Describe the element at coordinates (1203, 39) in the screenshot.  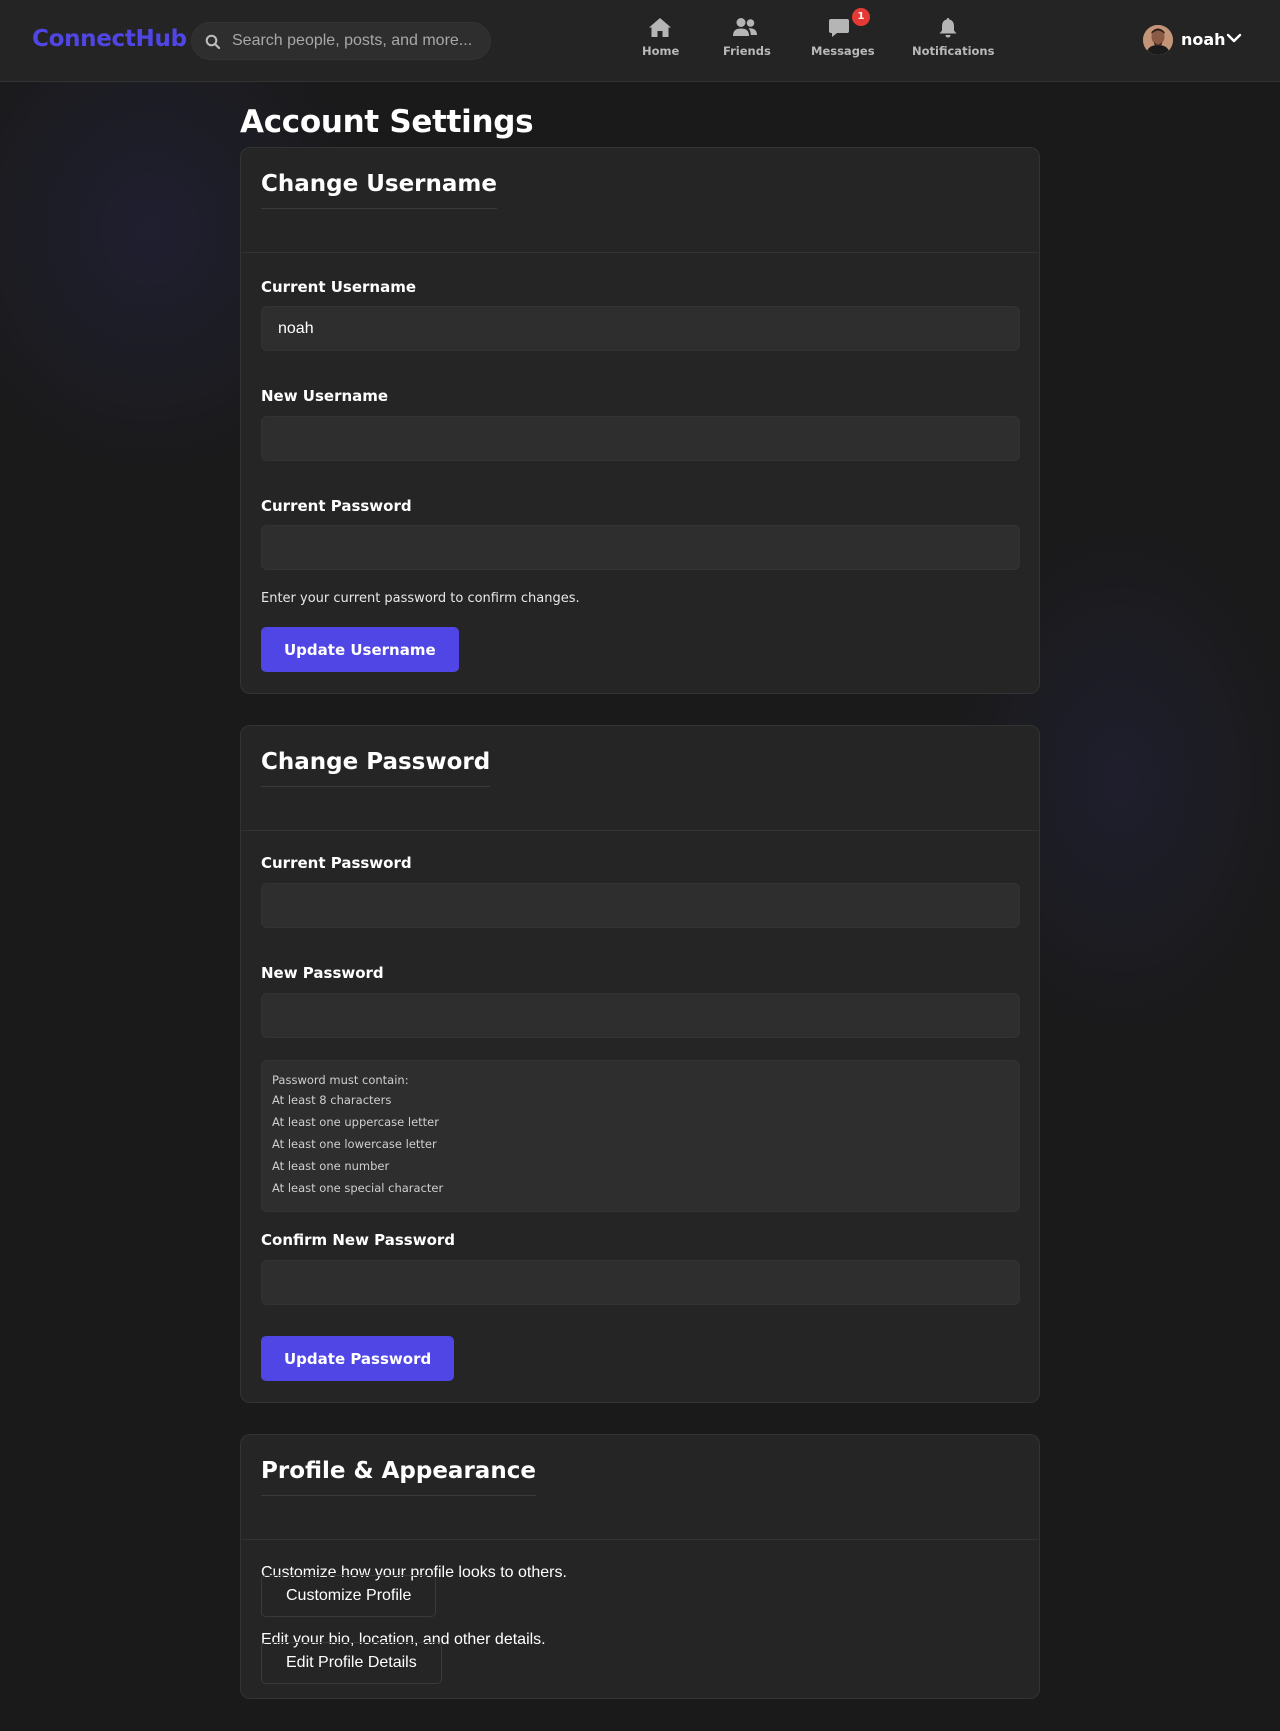
I see `user-name: noah` at that location.